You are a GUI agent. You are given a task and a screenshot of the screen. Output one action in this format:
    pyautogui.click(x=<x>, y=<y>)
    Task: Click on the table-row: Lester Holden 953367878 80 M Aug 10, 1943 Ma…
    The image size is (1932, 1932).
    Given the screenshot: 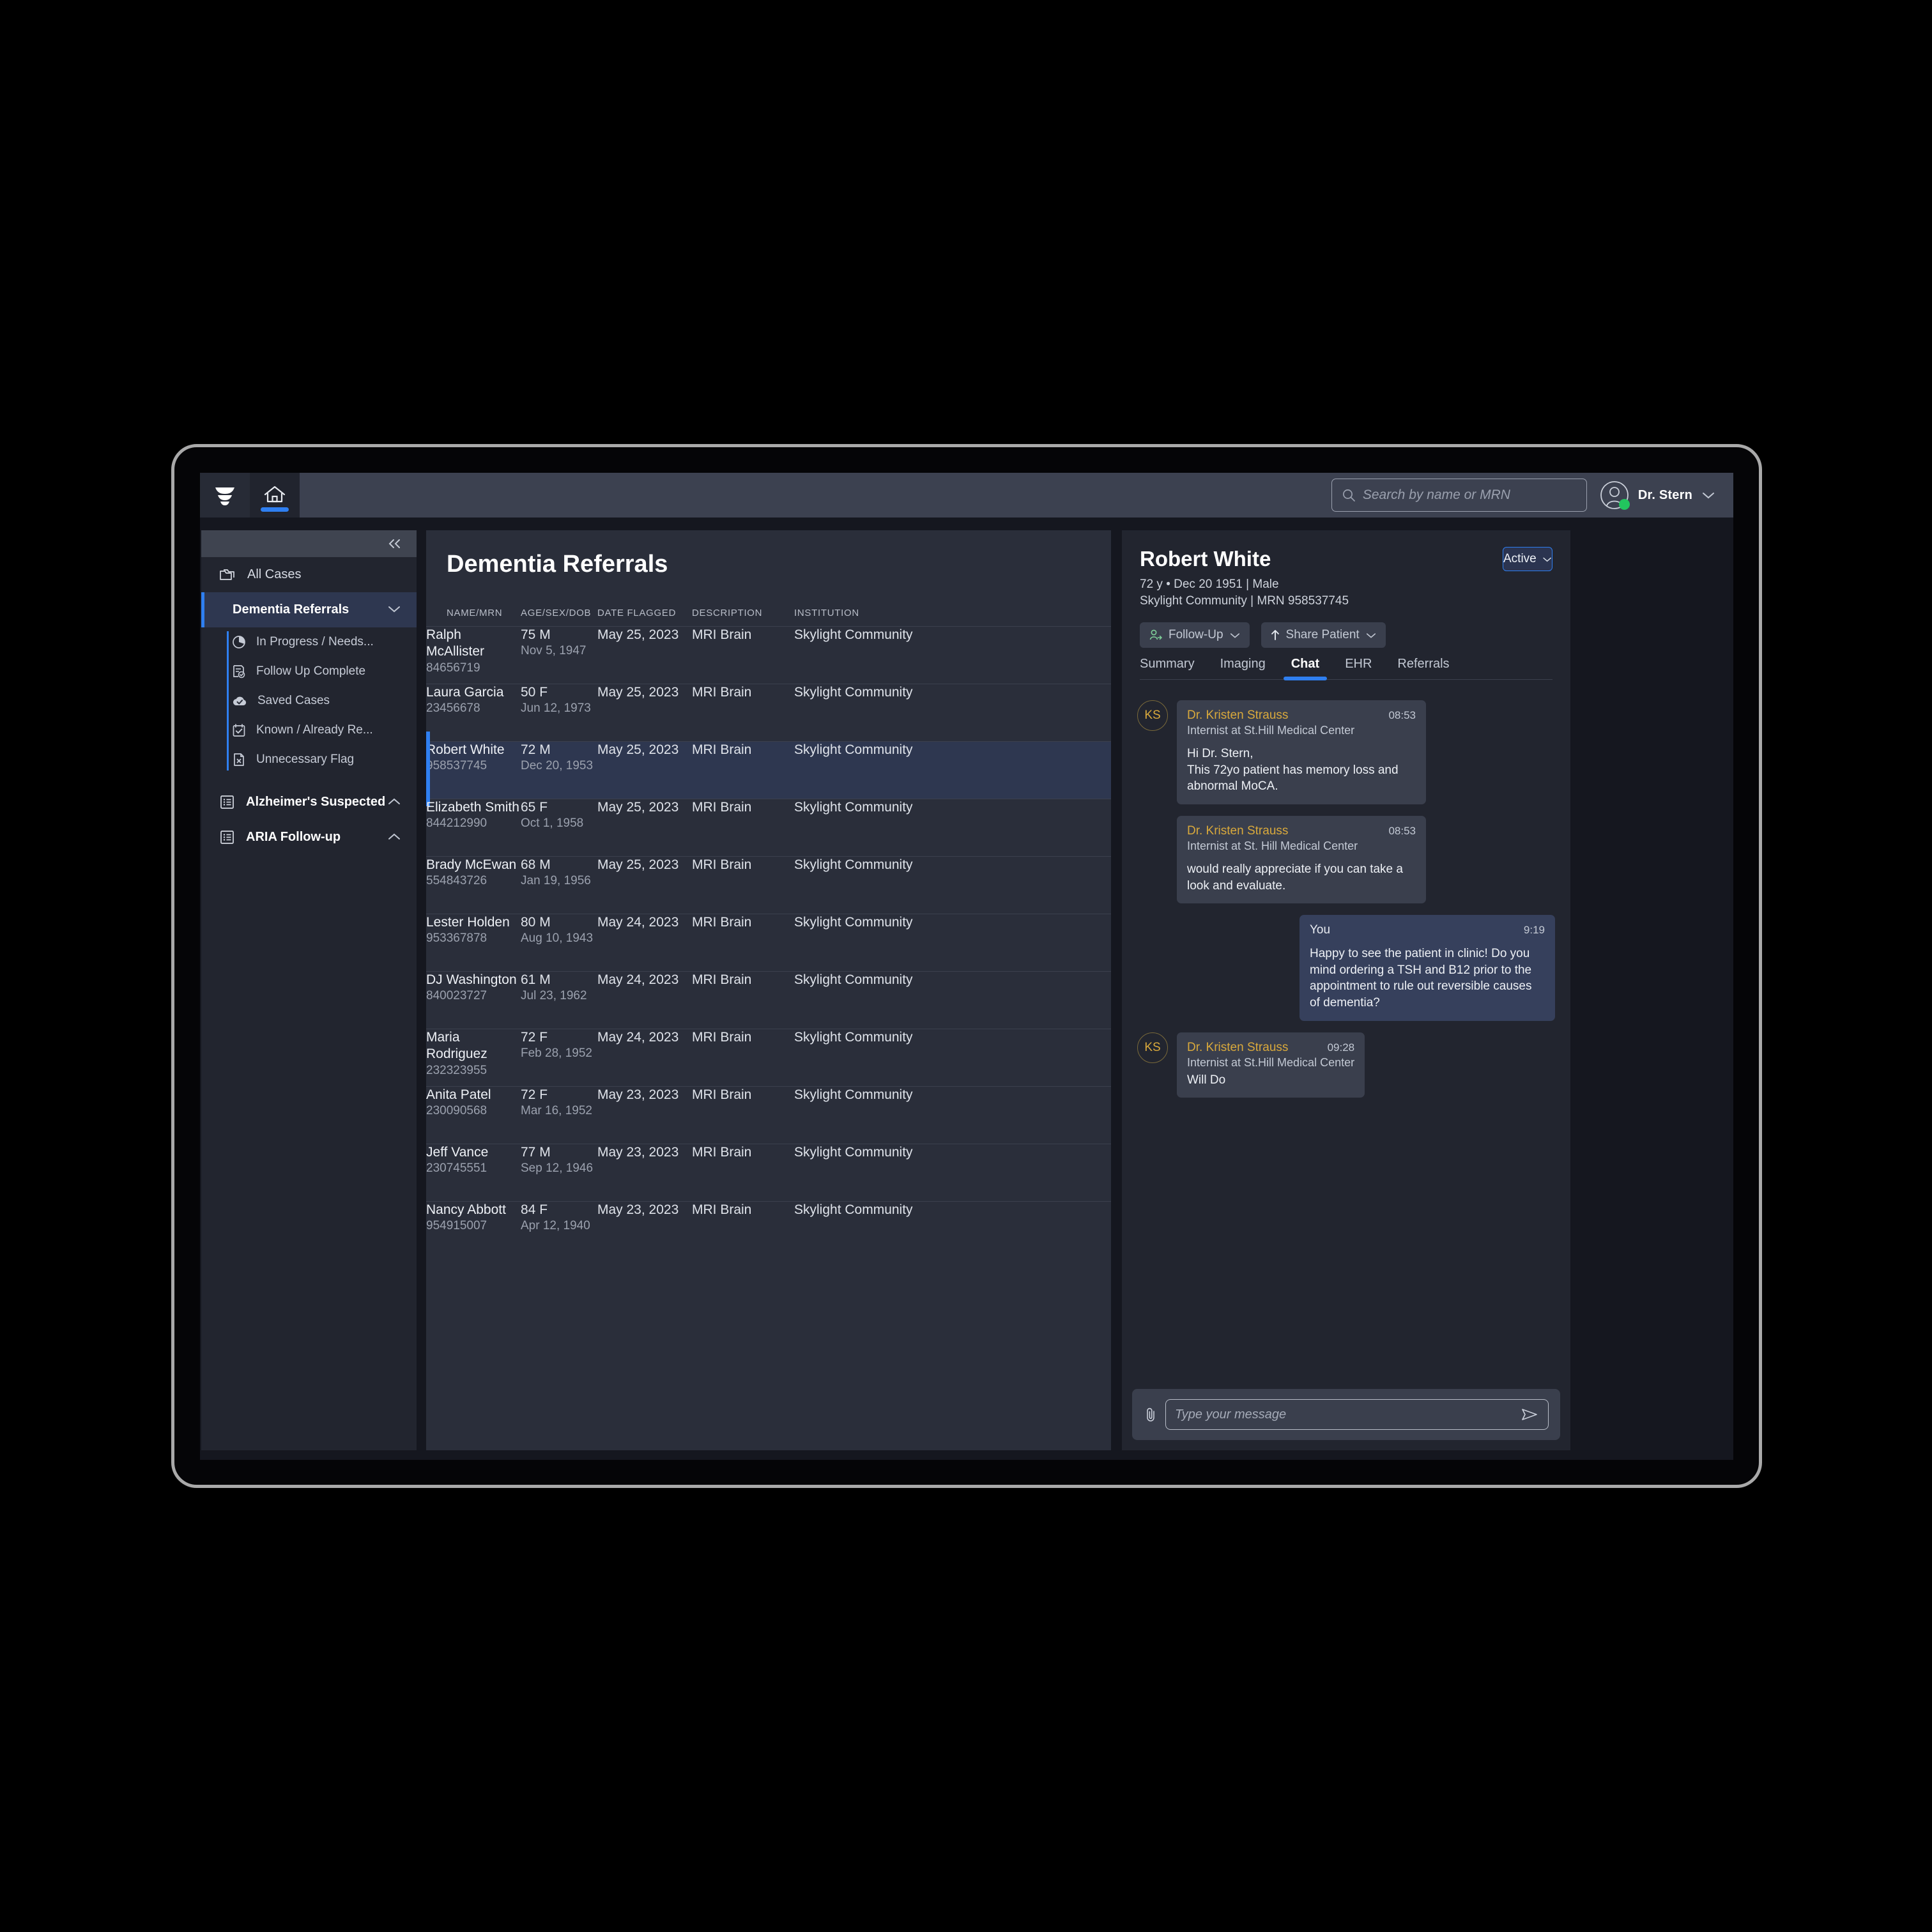 What is the action you would take?
    pyautogui.click(x=768, y=943)
    